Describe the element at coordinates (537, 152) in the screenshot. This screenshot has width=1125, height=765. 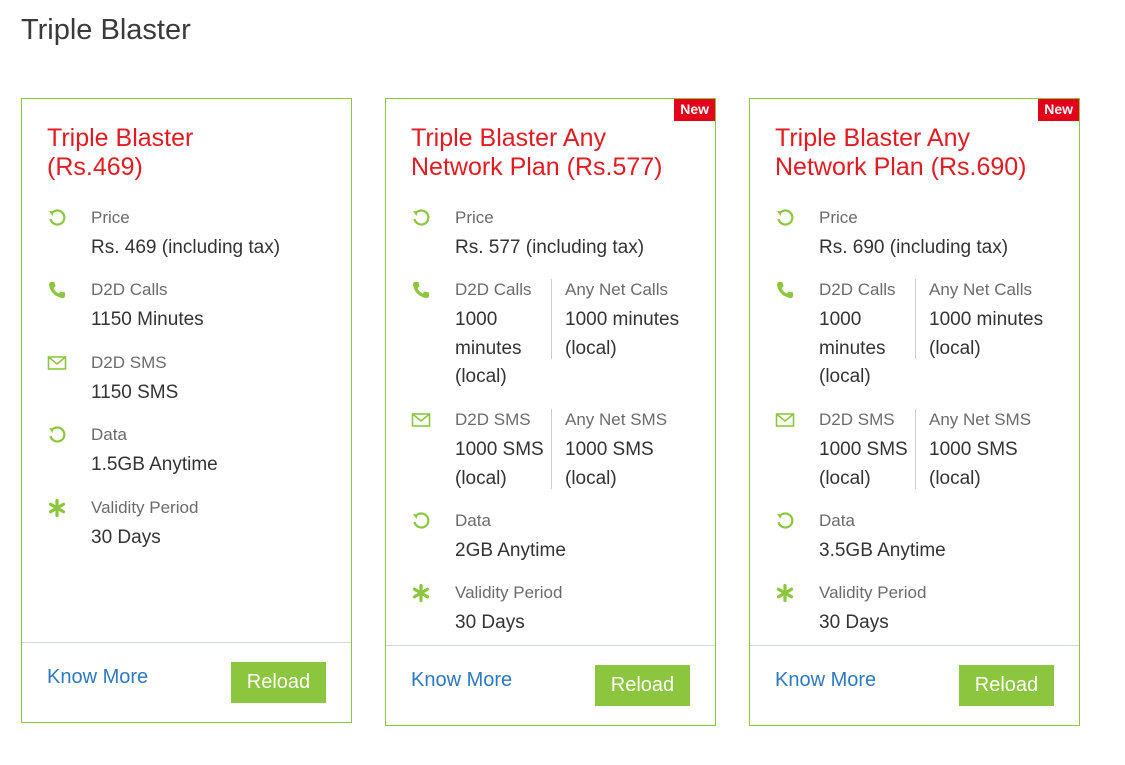
I see `plan-title: Triple Blaster Any Network Plan (Rs.577)` at that location.